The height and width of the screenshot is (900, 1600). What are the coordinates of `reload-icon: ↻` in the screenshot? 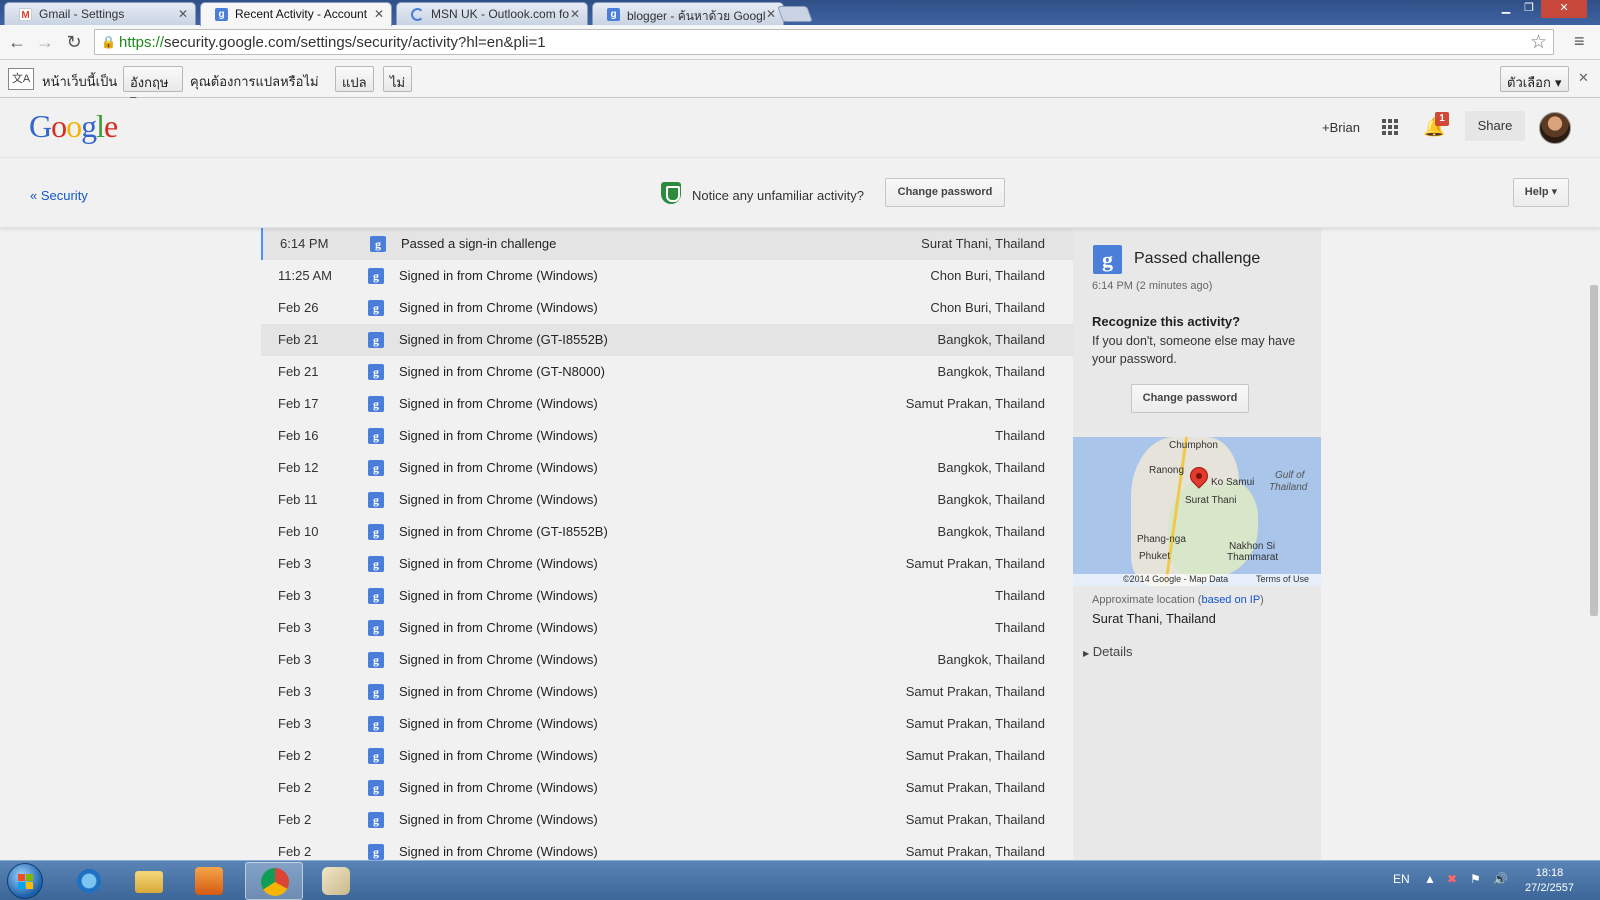 It's located at (74, 42).